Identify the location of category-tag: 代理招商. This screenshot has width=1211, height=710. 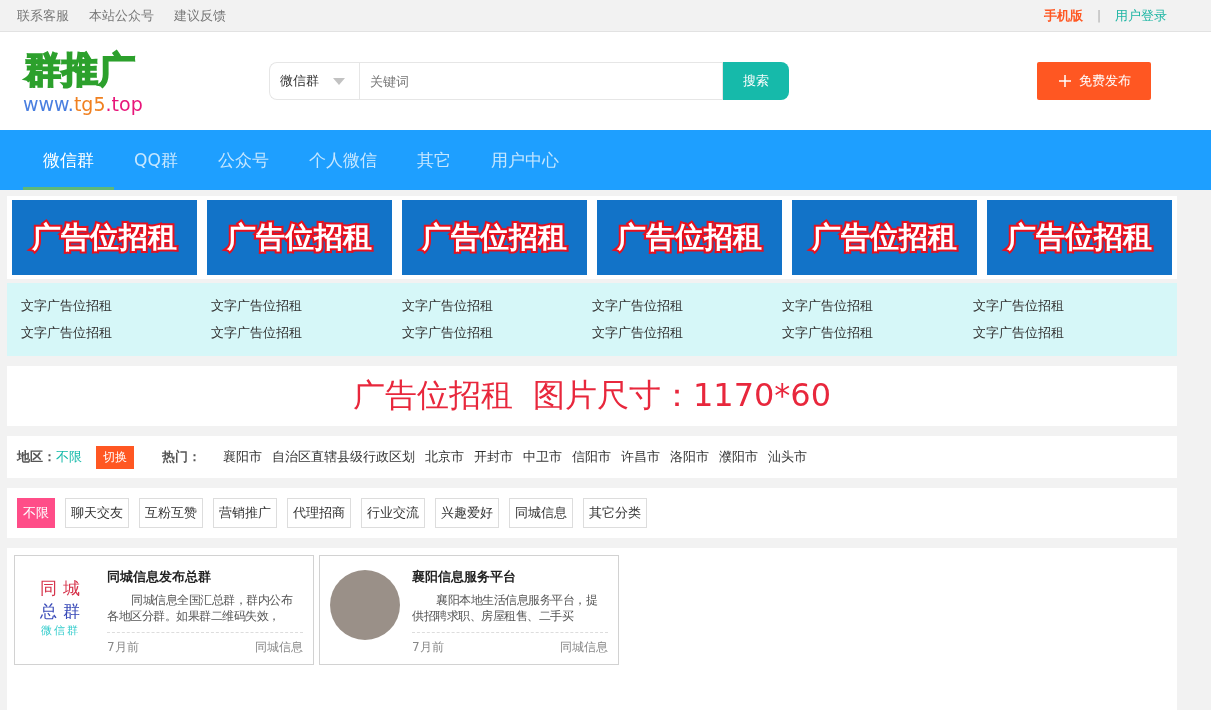
(319, 513).